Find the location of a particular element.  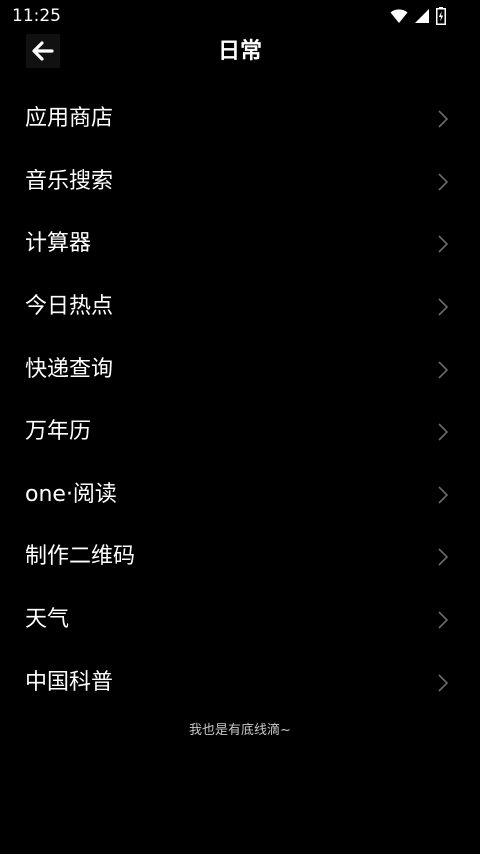

header: 日常 is located at coordinates (240, 52).